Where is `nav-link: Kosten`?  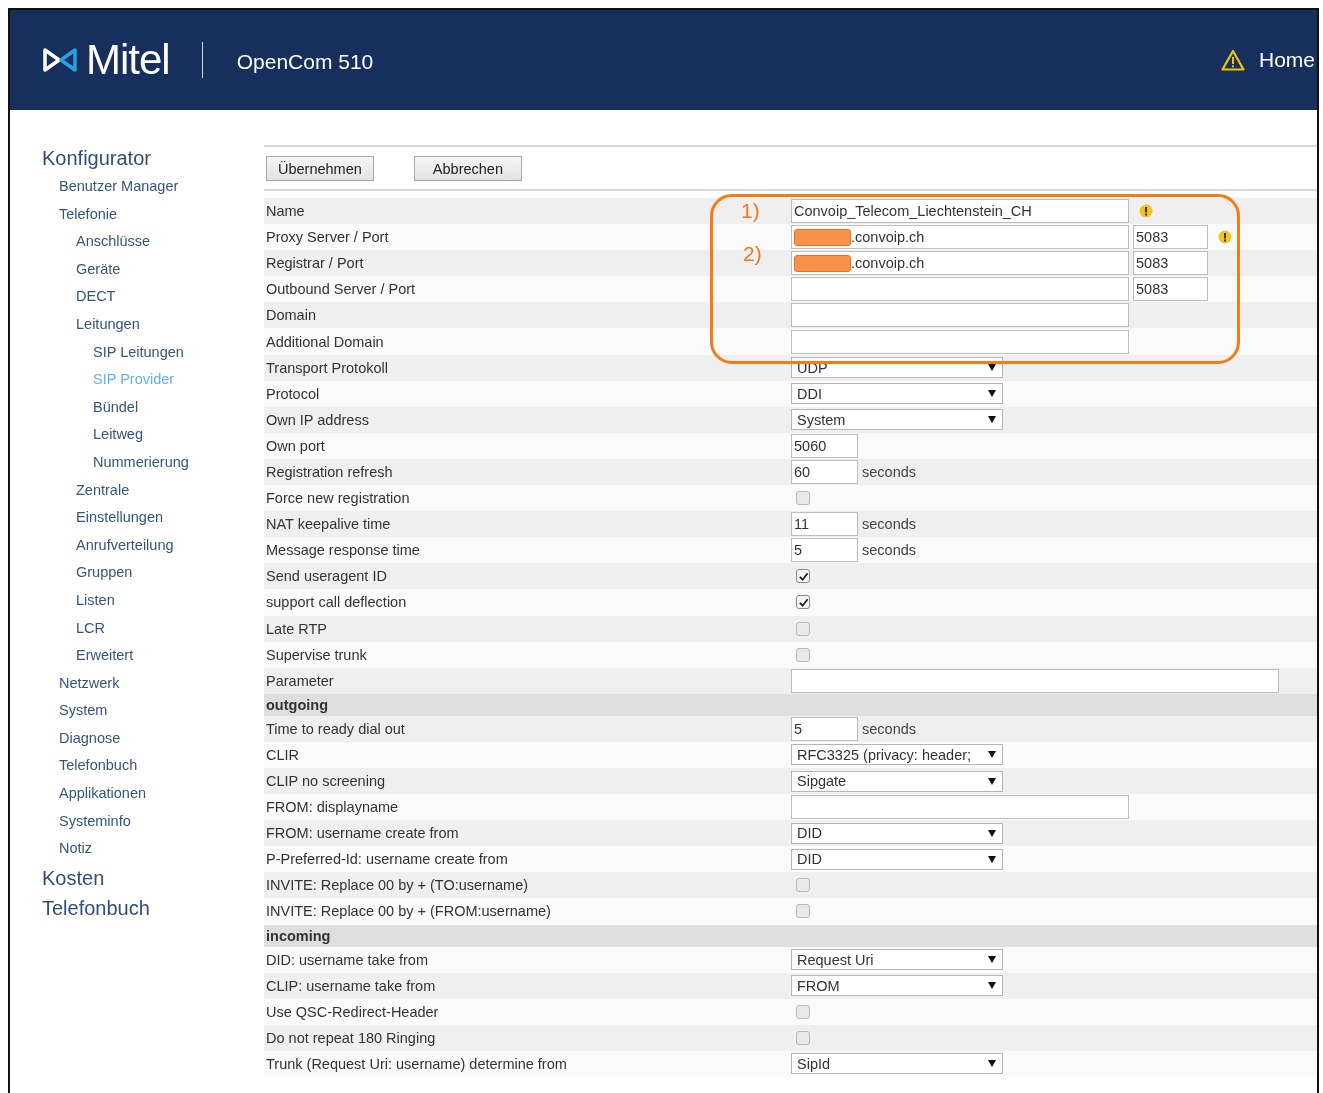
nav-link: Kosten is located at coordinates (73, 877).